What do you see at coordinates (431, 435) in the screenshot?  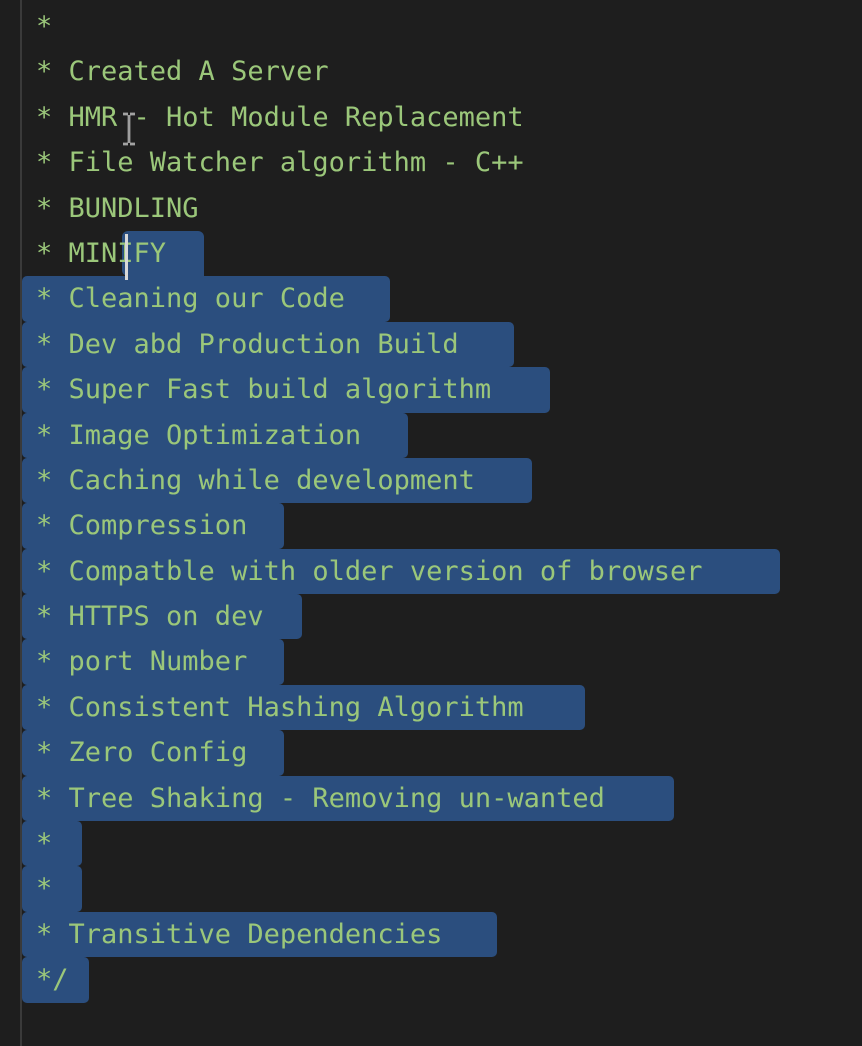 I see `code-line: * Image Optimization` at bounding box center [431, 435].